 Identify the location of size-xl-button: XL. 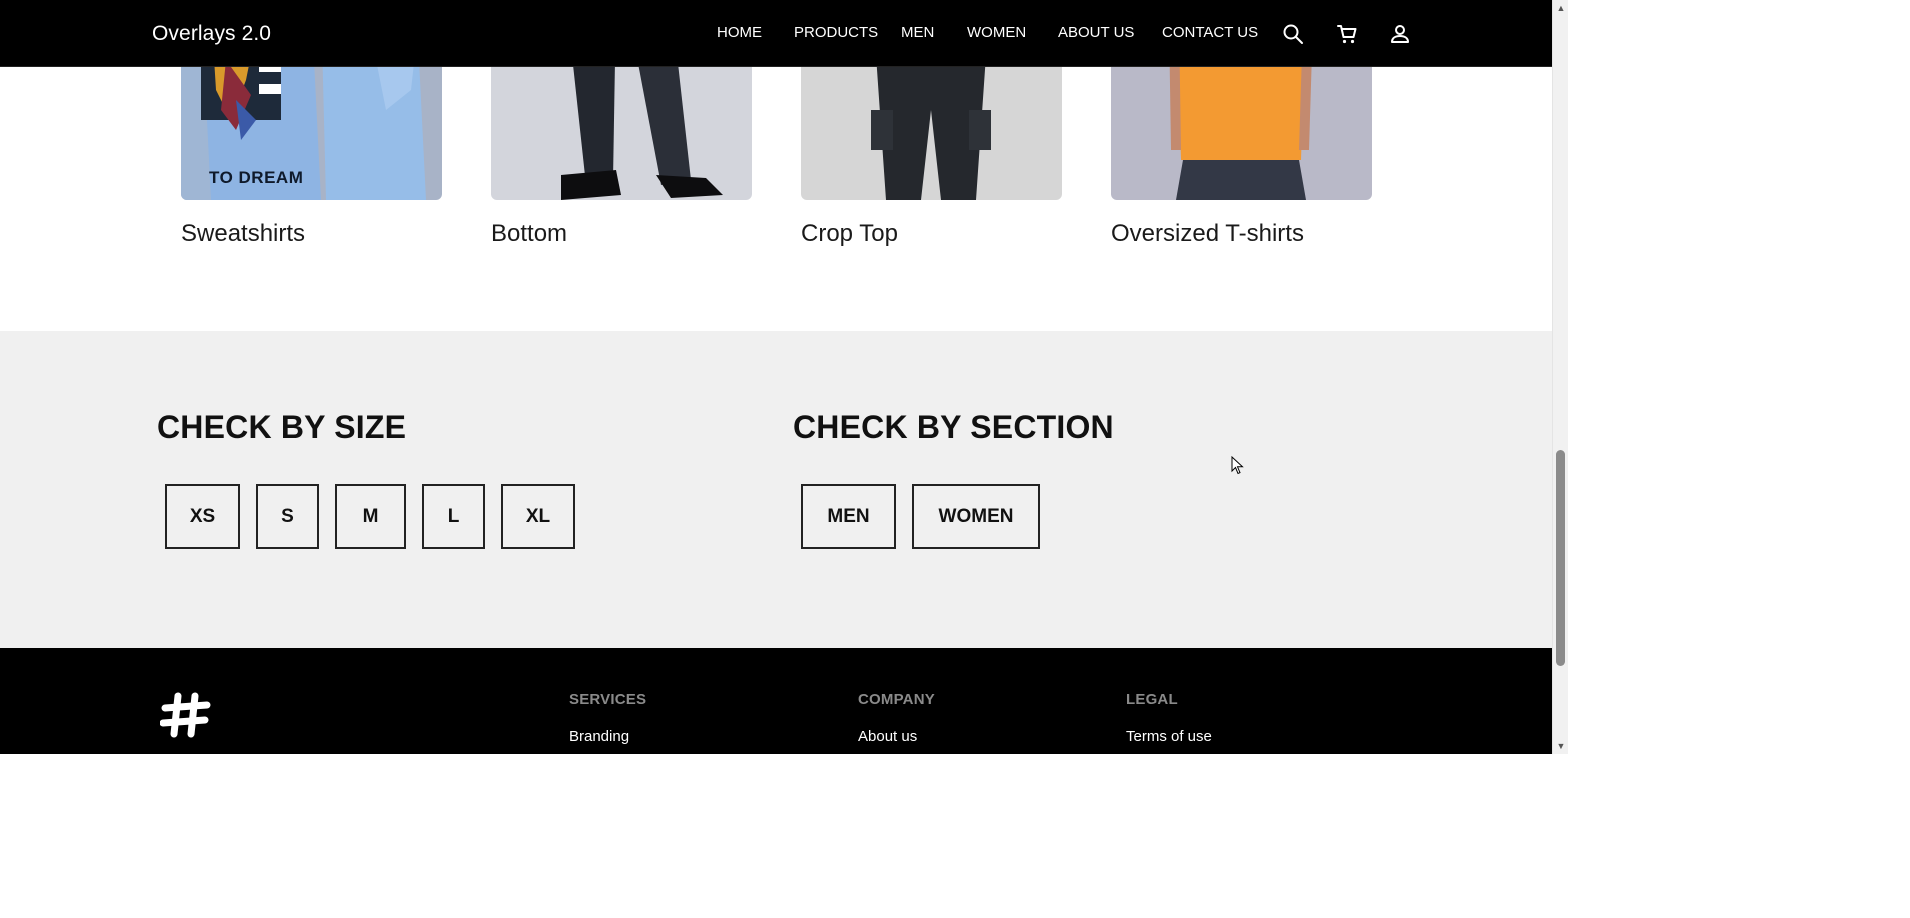
(538, 516).